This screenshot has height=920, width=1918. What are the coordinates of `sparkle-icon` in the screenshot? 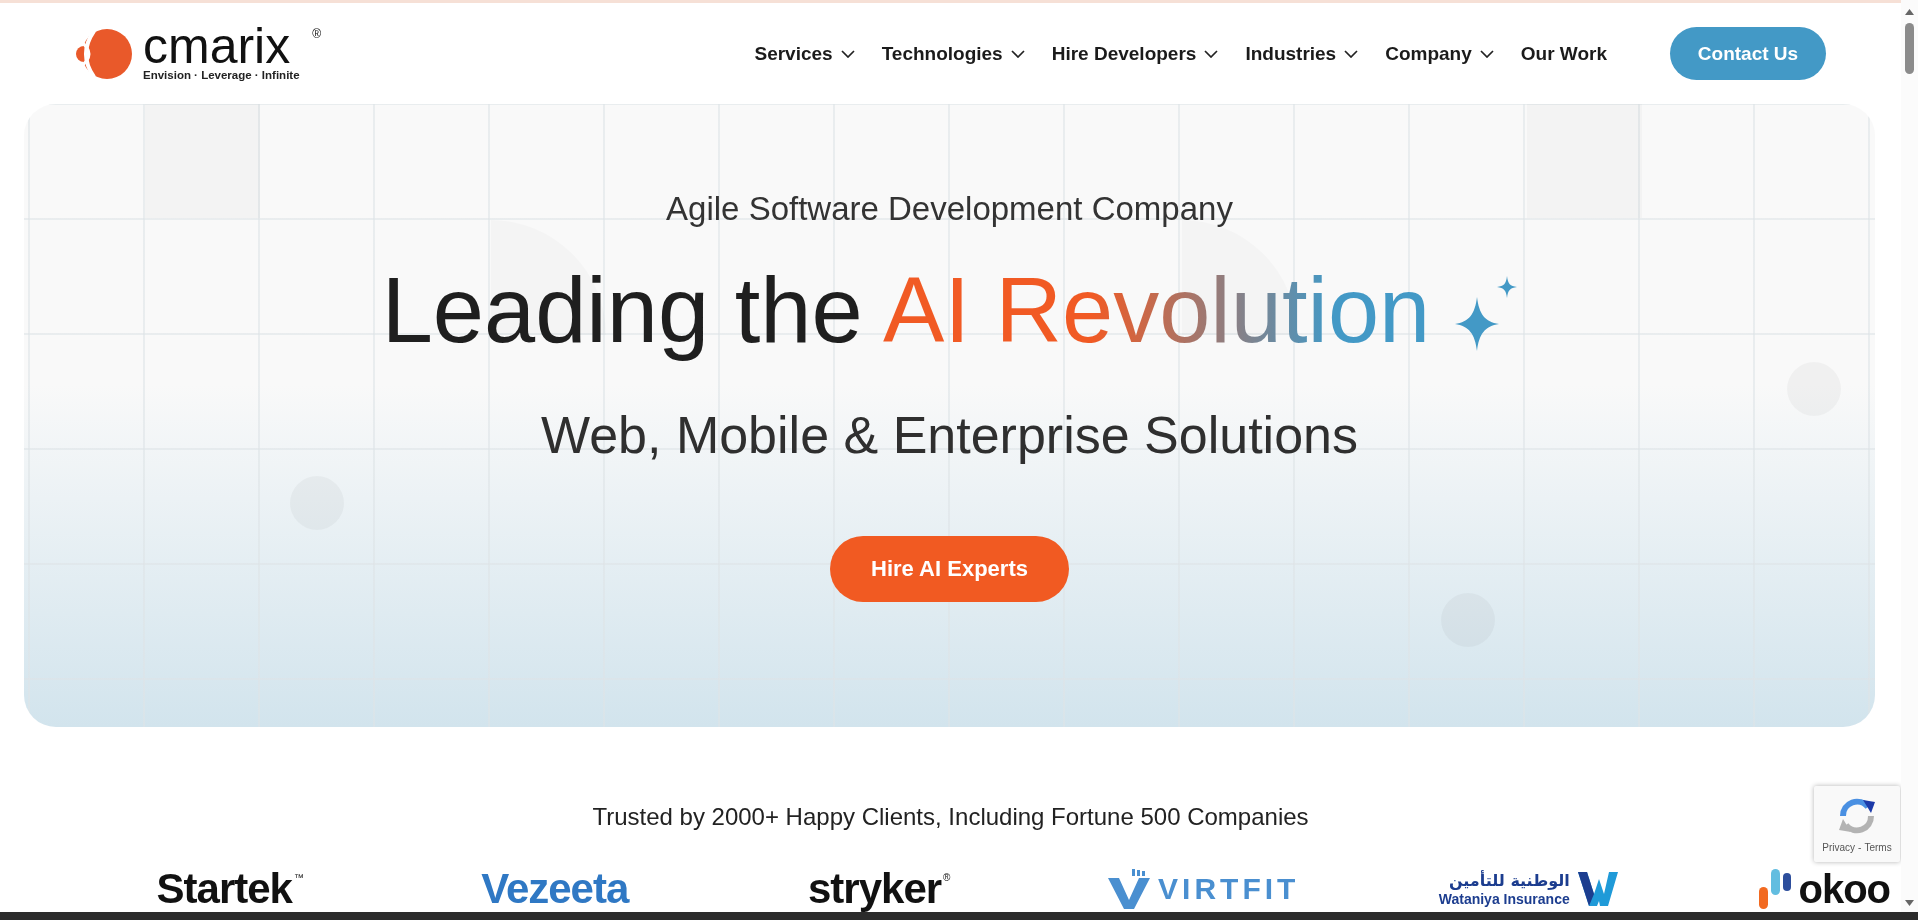 It's located at (1486, 313).